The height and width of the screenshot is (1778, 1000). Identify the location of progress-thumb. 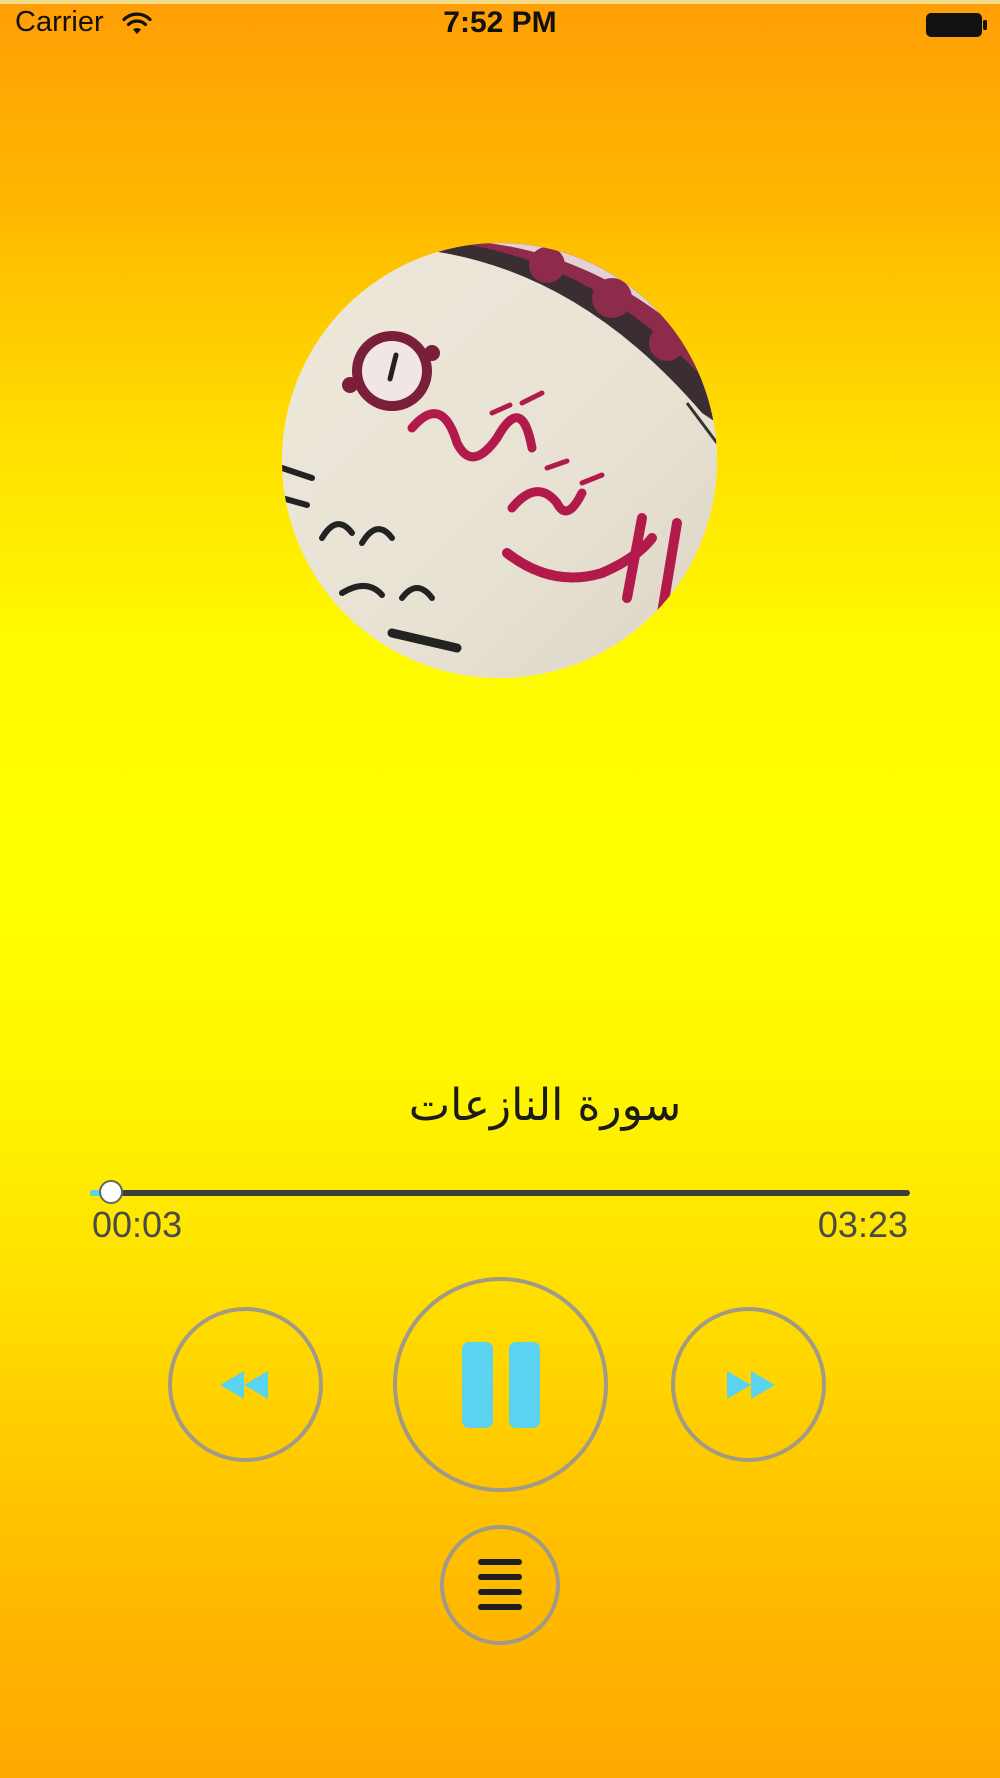
(110, 1192).